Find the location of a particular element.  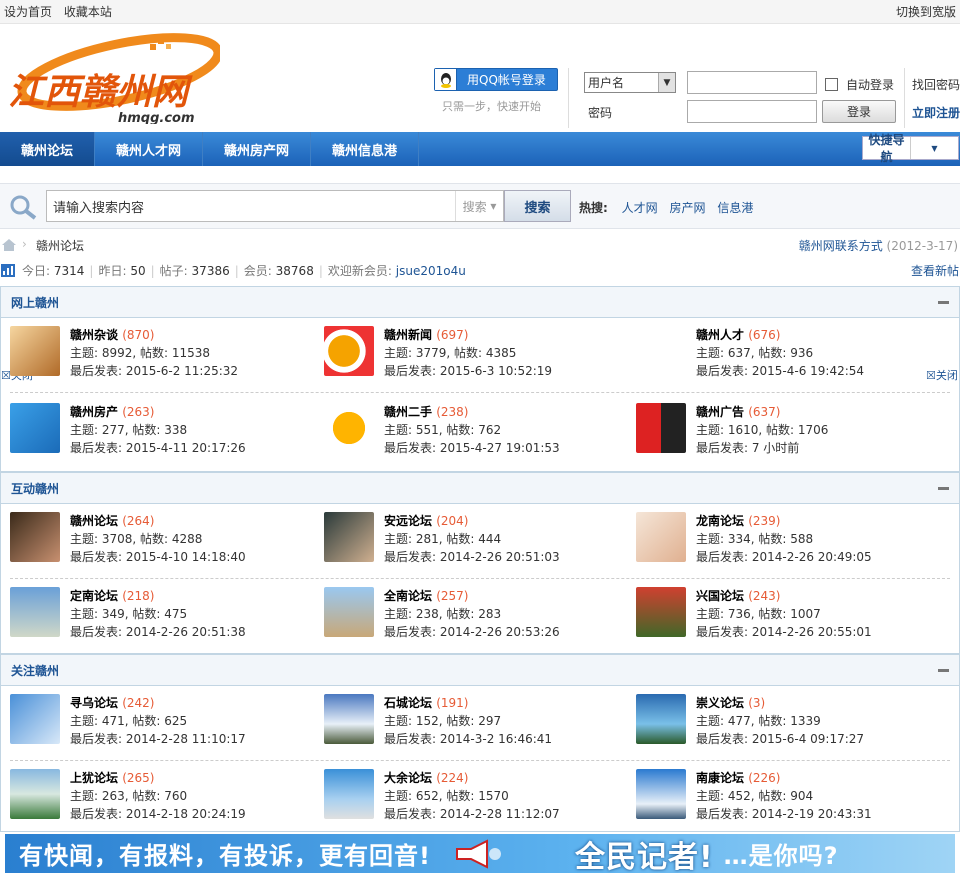

forum-last-post: 最后发表: 2014-2-28 11:12:07 is located at coordinates (472, 813).